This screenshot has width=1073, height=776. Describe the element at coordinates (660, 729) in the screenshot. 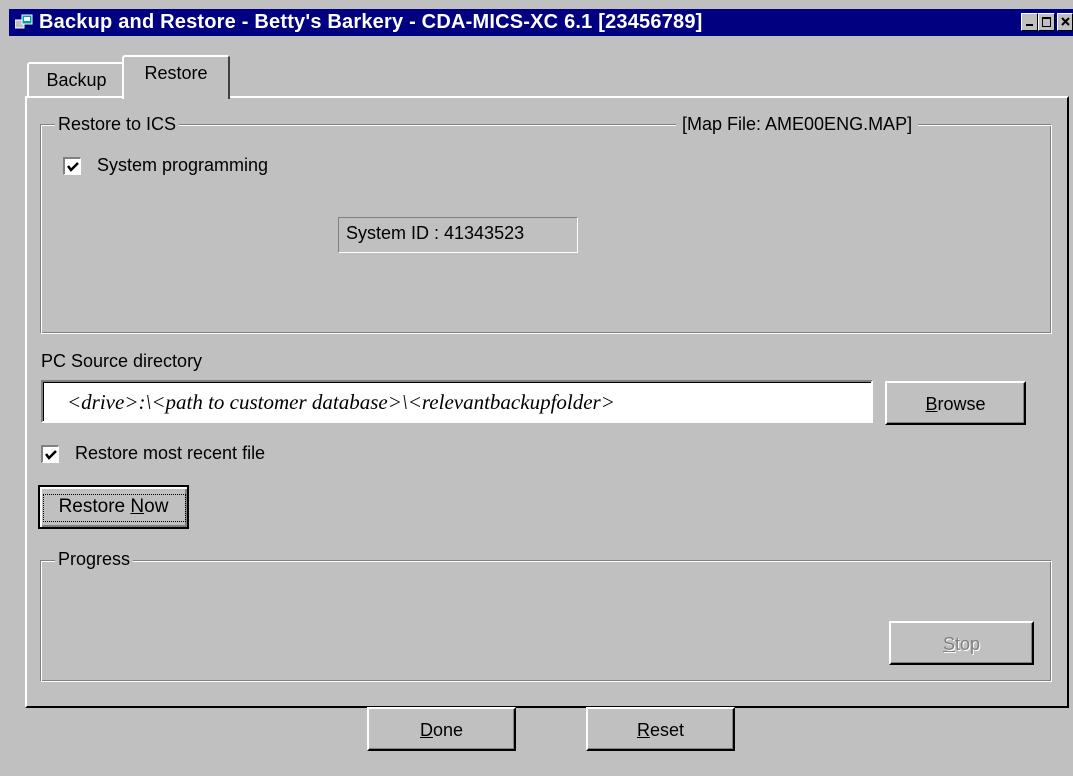

I see `reset-button: Reset` at that location.